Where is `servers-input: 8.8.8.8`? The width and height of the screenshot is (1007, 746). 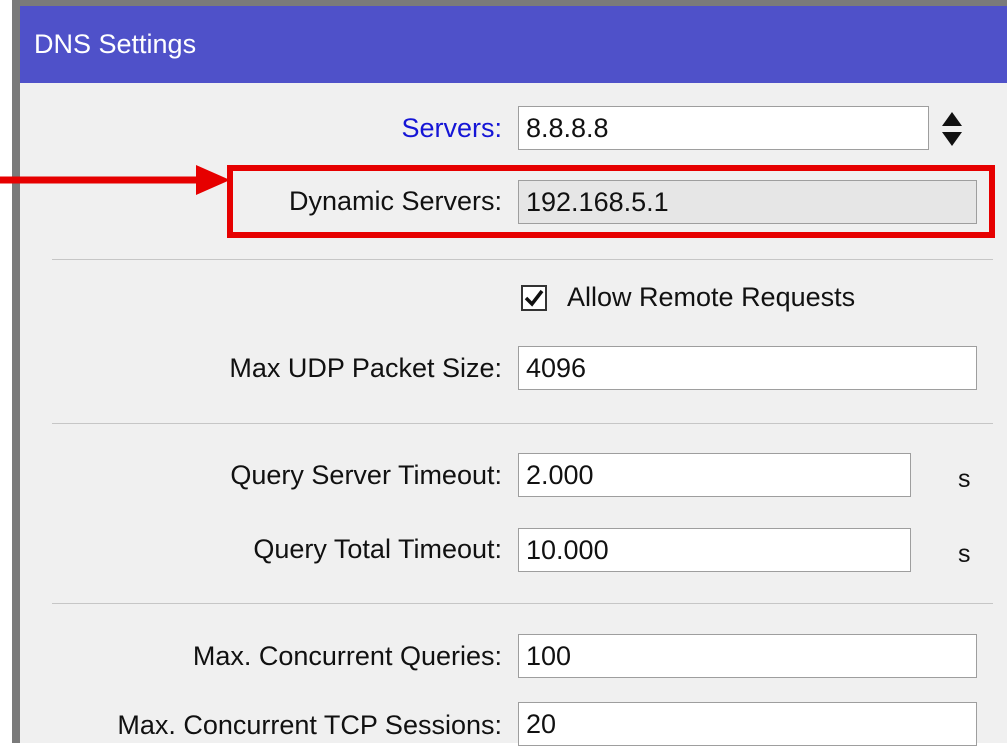 servers-input: 8.8.8.8 is located at coordinates (723, 128).